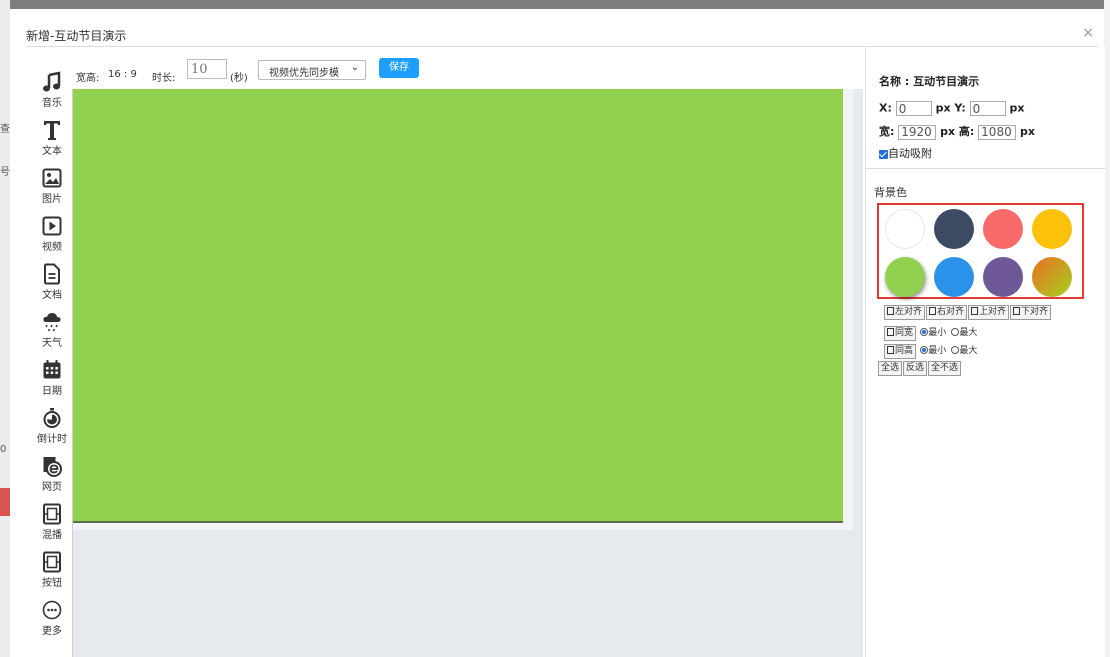 The height and width of the screenshot is (657, 1110). Describe the element at coordinates (910, 153) in the screenshot. I see `auto-snap-label: 自动吸附` at that location.